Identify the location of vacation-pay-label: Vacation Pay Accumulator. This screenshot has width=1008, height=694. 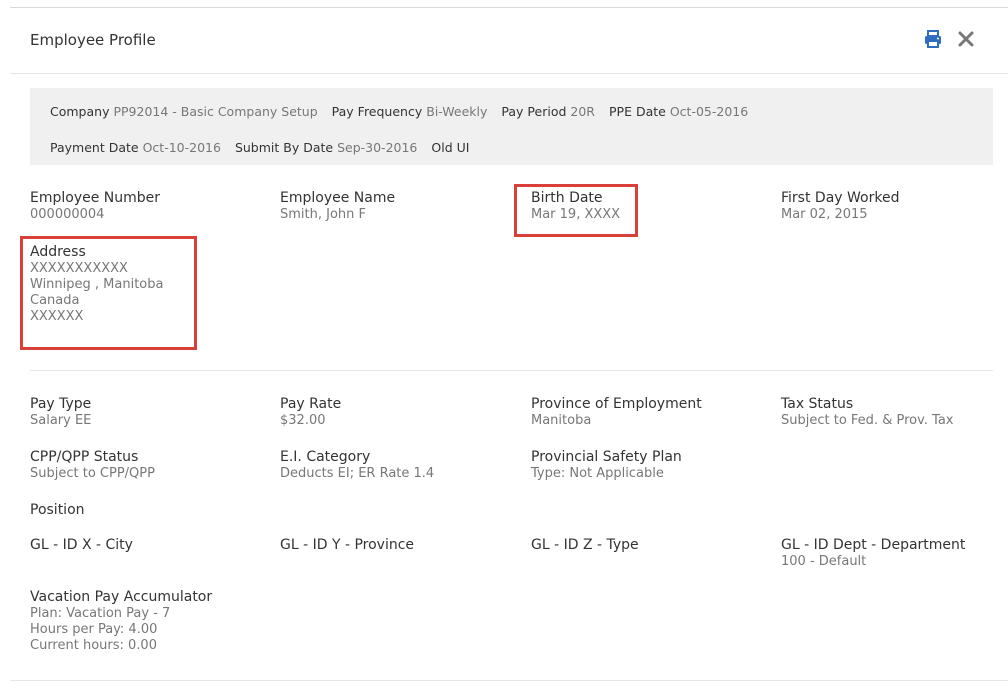
(121, 597).